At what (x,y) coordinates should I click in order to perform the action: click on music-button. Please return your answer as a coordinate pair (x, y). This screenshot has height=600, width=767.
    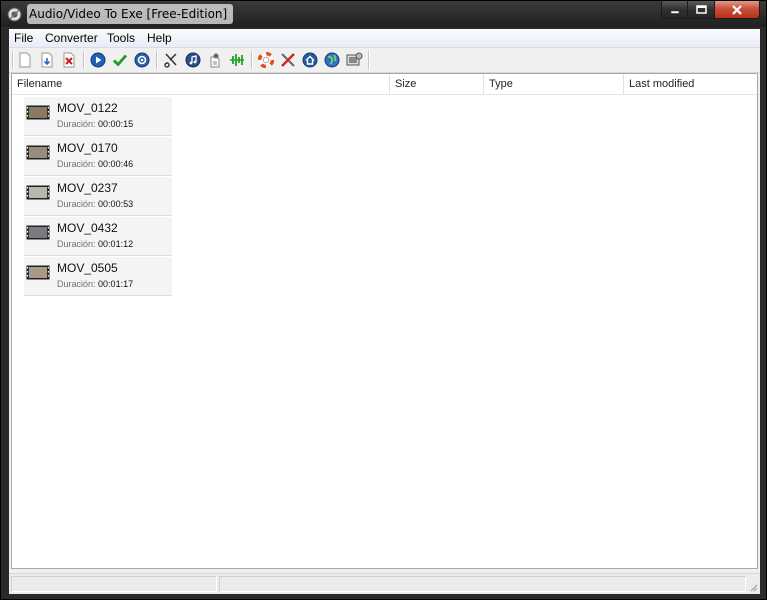
    Looking at the image, I should click on (193, 60).